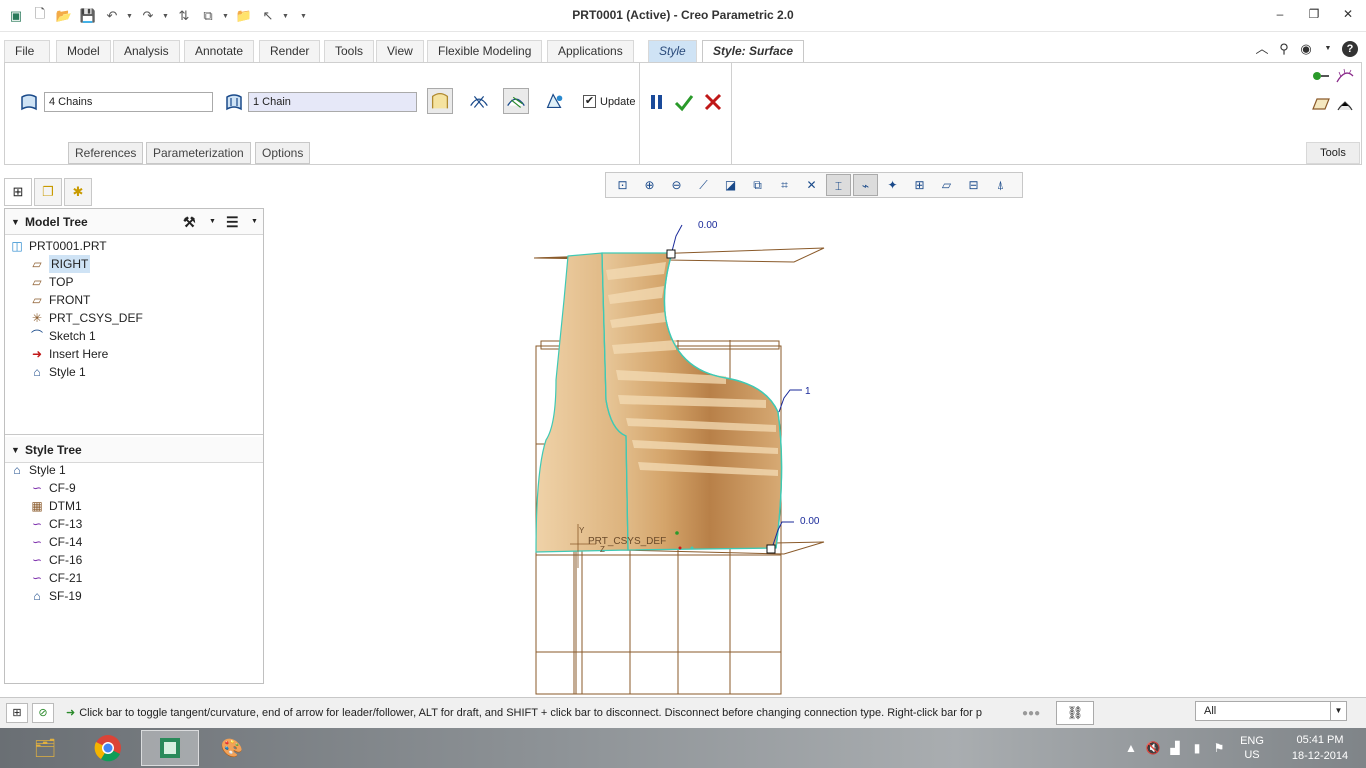  I want to click on navigator-toggle-icon: ⊞, so click(17, 713).